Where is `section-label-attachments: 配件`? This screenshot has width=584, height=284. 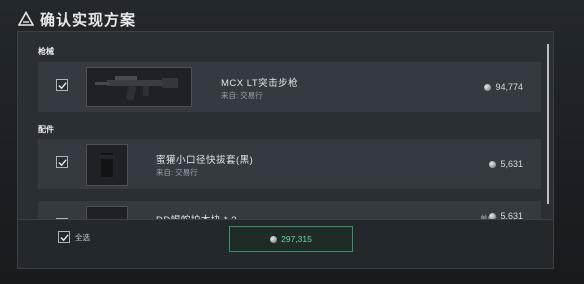
section-label-attachments: 配件 is located at coordinates (46, 129).